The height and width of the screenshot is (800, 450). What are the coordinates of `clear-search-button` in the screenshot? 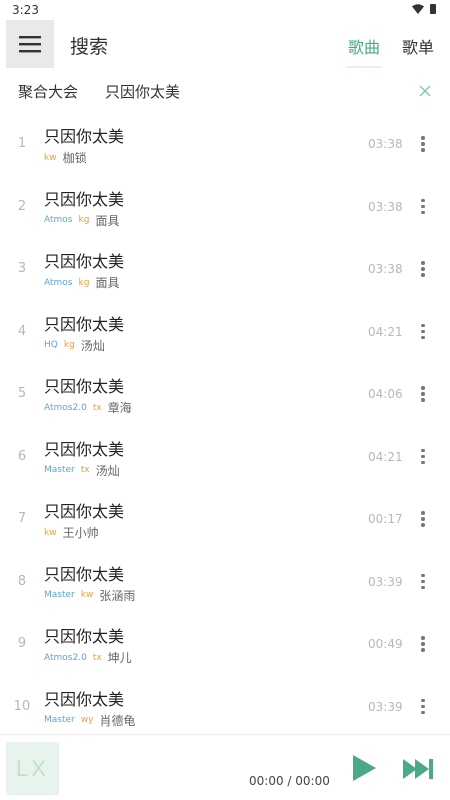 It's located at (425, 91).